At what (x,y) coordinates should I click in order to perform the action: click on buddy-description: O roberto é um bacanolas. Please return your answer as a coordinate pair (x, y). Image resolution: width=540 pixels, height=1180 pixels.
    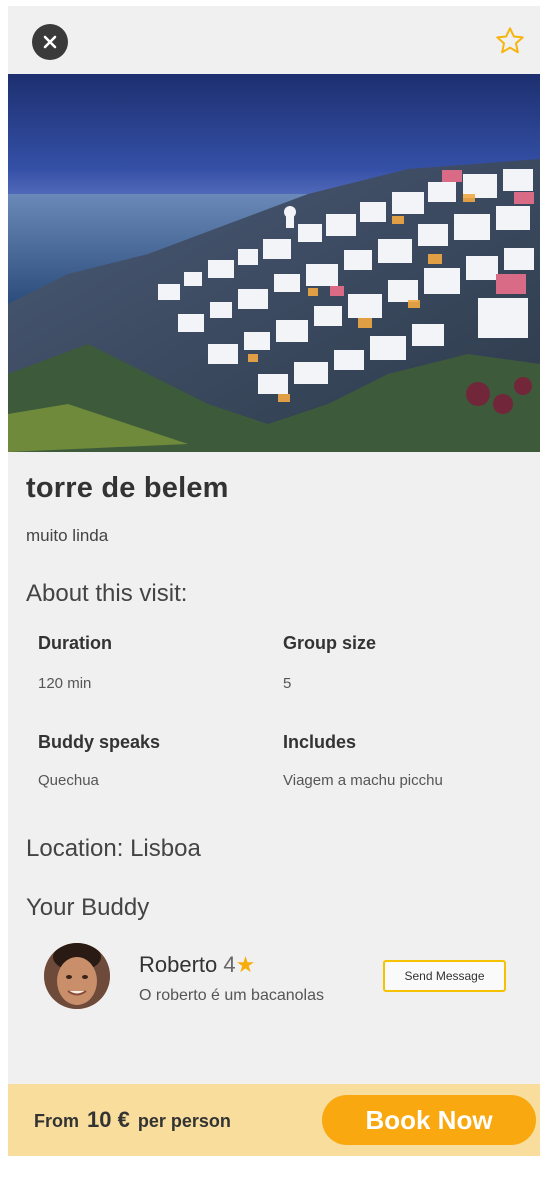
    Looking at the image, I should click on (231, 995).